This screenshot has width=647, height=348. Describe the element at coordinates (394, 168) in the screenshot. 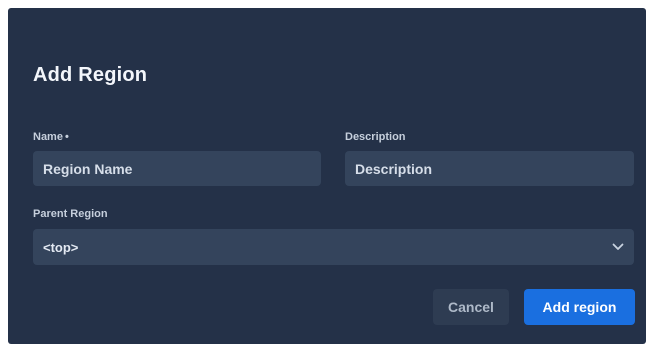

I see `description-placeholder: Description` at that location.